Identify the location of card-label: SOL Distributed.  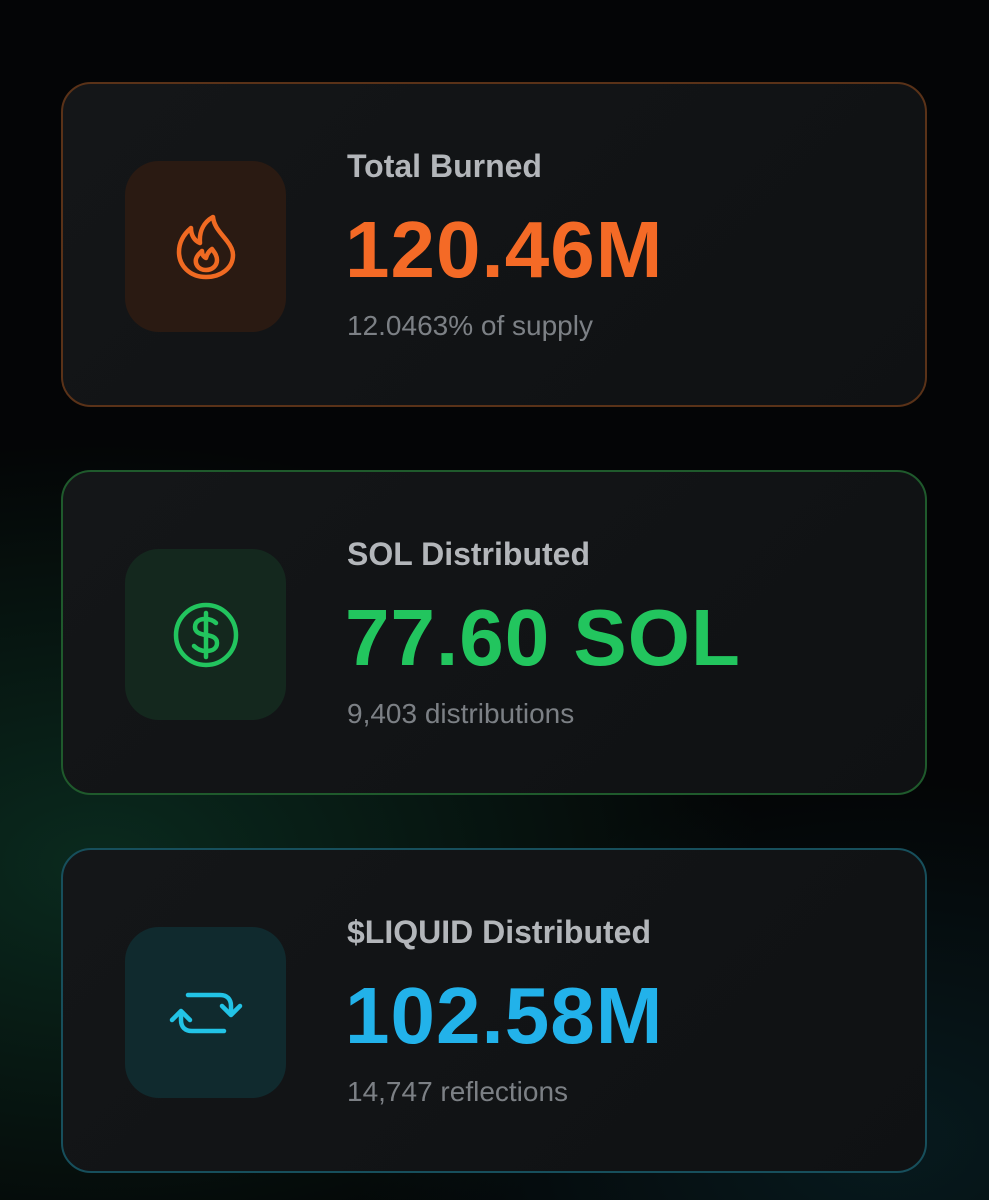
(468, 554).